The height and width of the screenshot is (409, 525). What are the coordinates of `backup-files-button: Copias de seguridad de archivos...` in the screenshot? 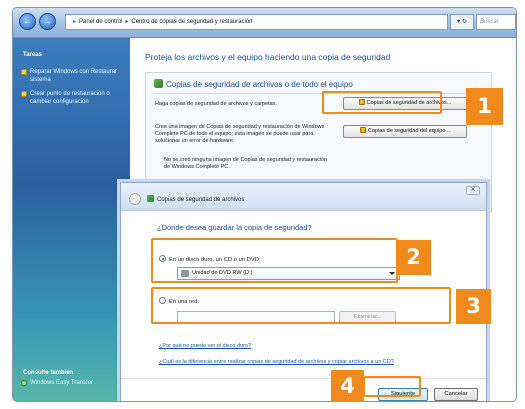 It's located at (405, 103).